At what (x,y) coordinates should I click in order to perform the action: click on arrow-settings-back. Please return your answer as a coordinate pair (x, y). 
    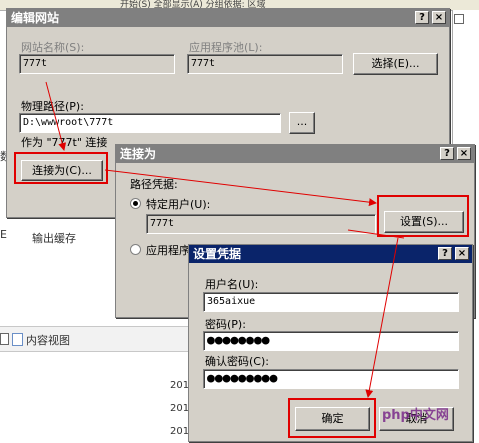
    Looking at the image, I should click on (376, 234).